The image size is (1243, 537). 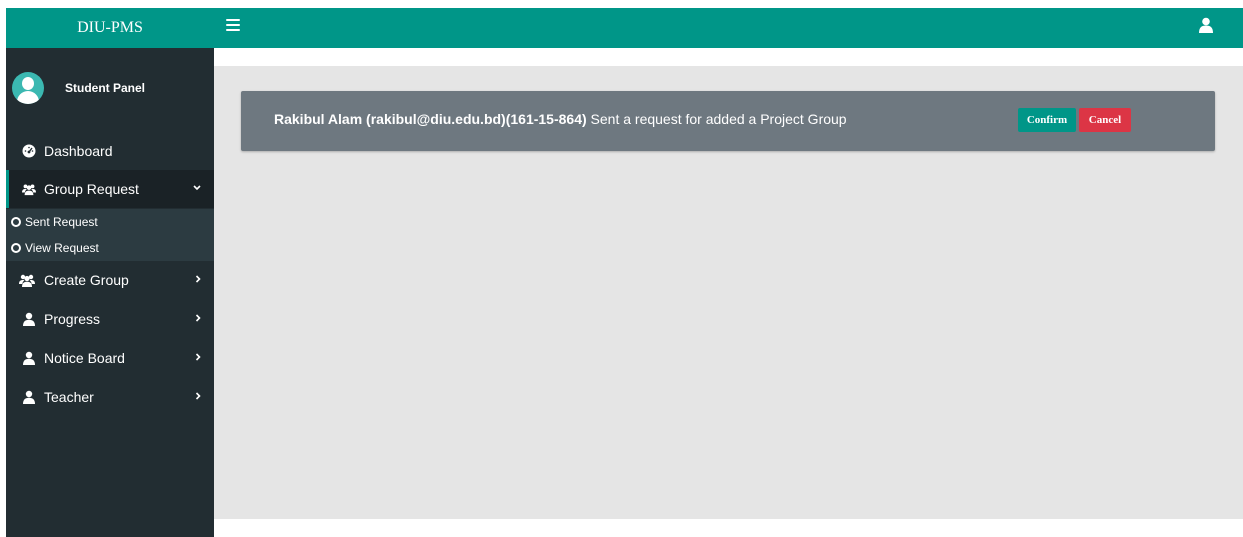 What do you see at coordinates (110, 397) in the screenshot?
I see `sidebar-item-teacher: Teacher` at bounding box center [110, 397].